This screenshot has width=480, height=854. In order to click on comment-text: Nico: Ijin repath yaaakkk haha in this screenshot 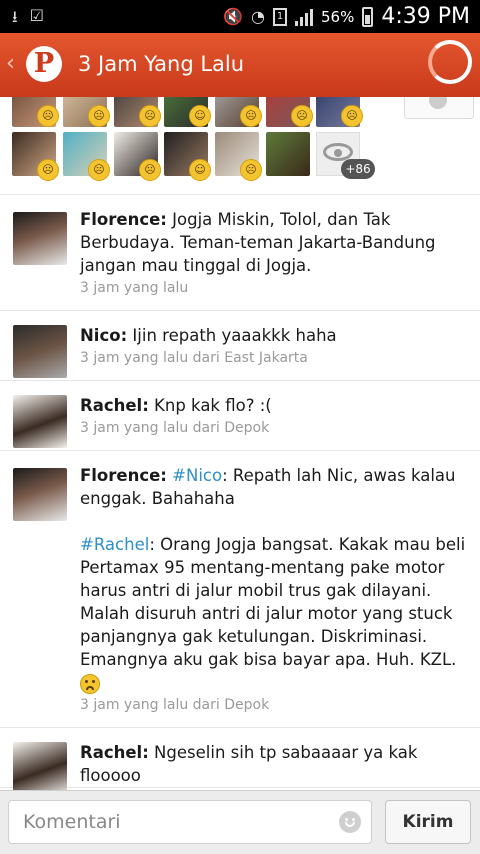, I will do `click(273, 335)`.